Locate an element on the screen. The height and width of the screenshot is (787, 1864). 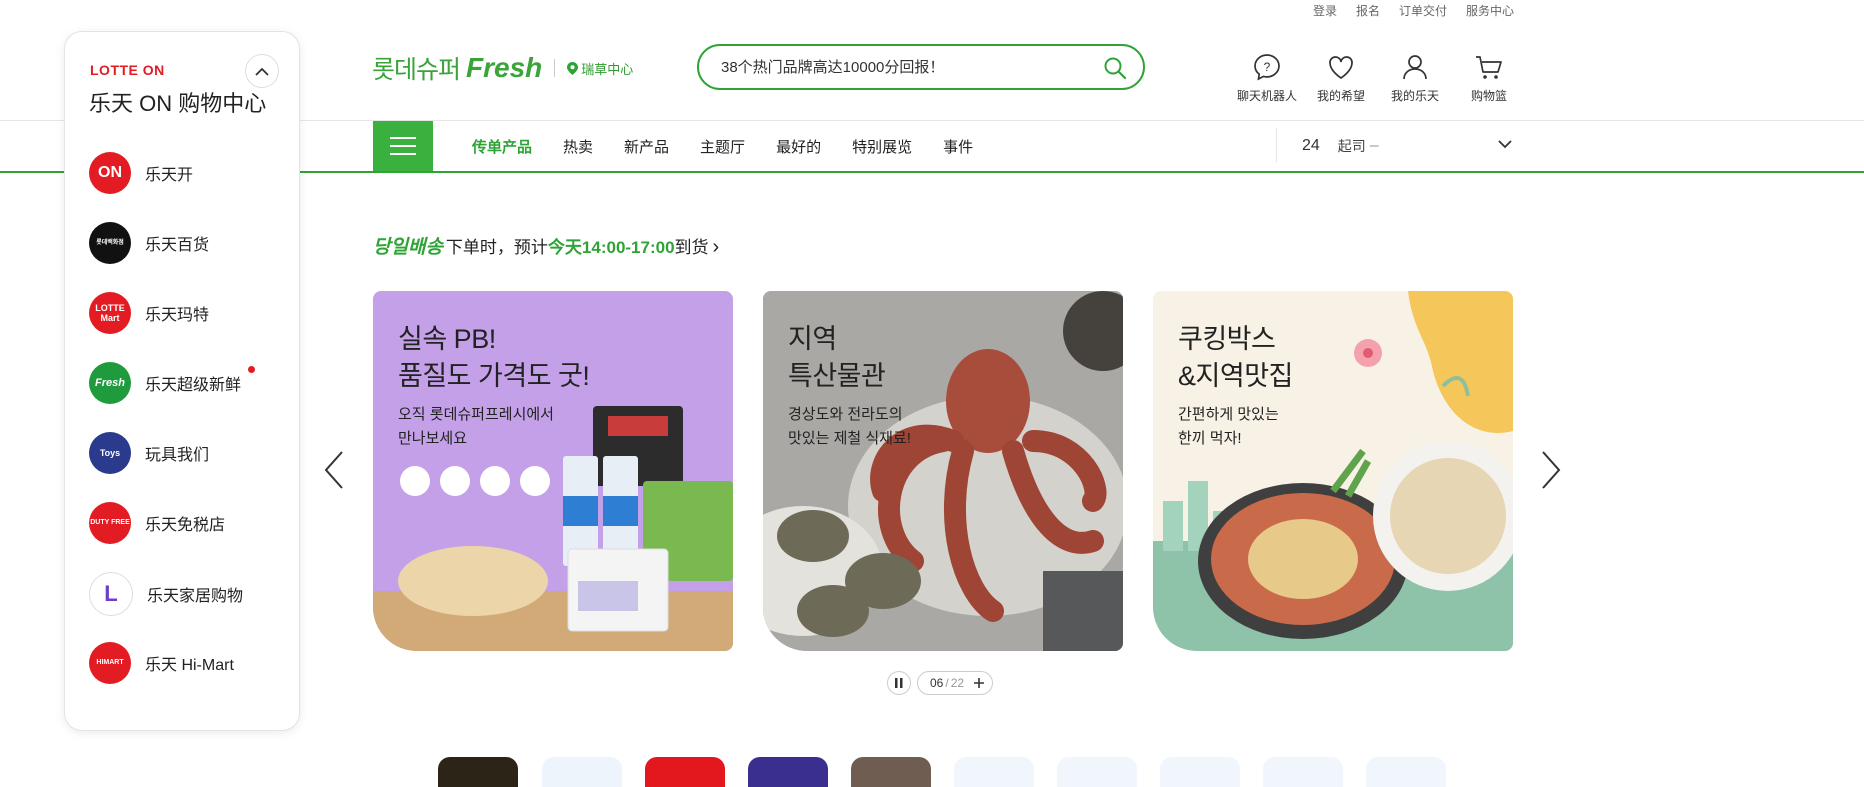
pause-button is located at coordinates (899, 683).